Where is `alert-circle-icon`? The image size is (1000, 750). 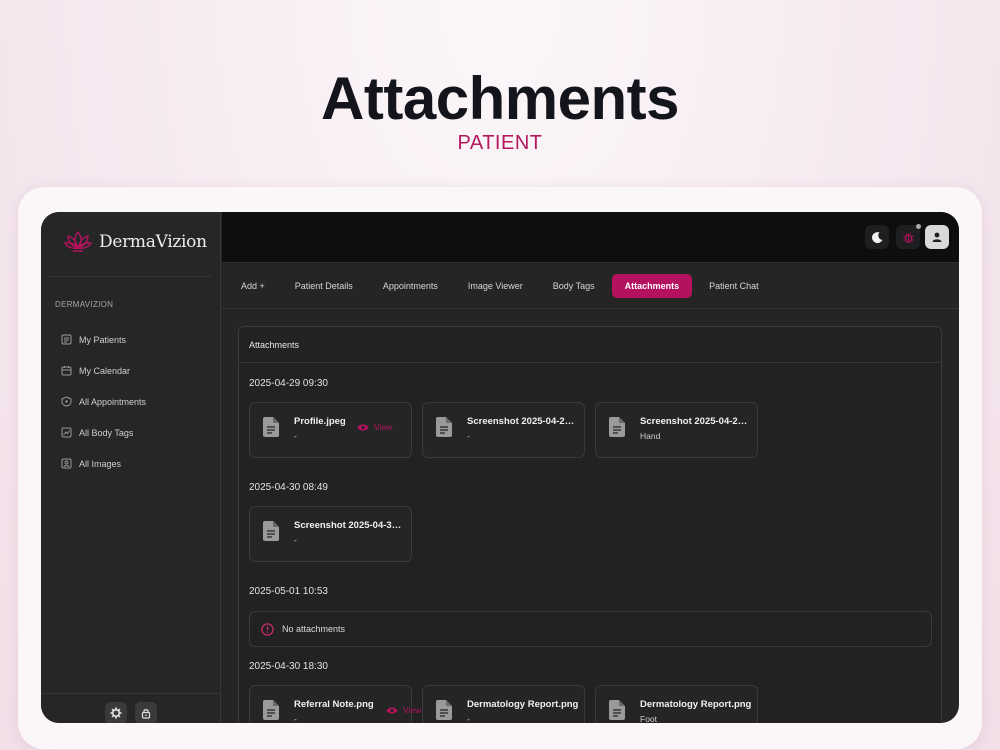 alert-circle-icon is located at coordinates (267, 629).